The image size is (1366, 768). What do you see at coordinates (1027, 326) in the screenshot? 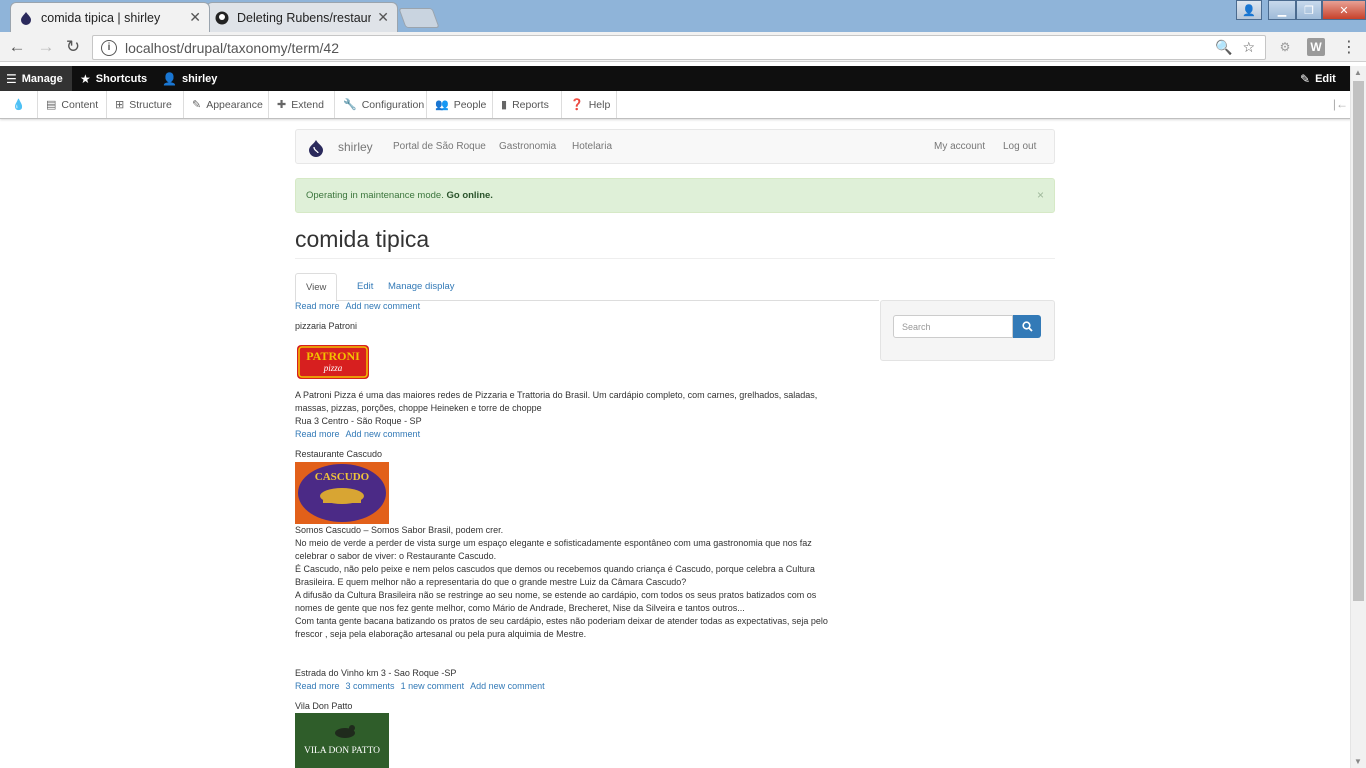
I see `search-button` at bounding box center [1027, 326].